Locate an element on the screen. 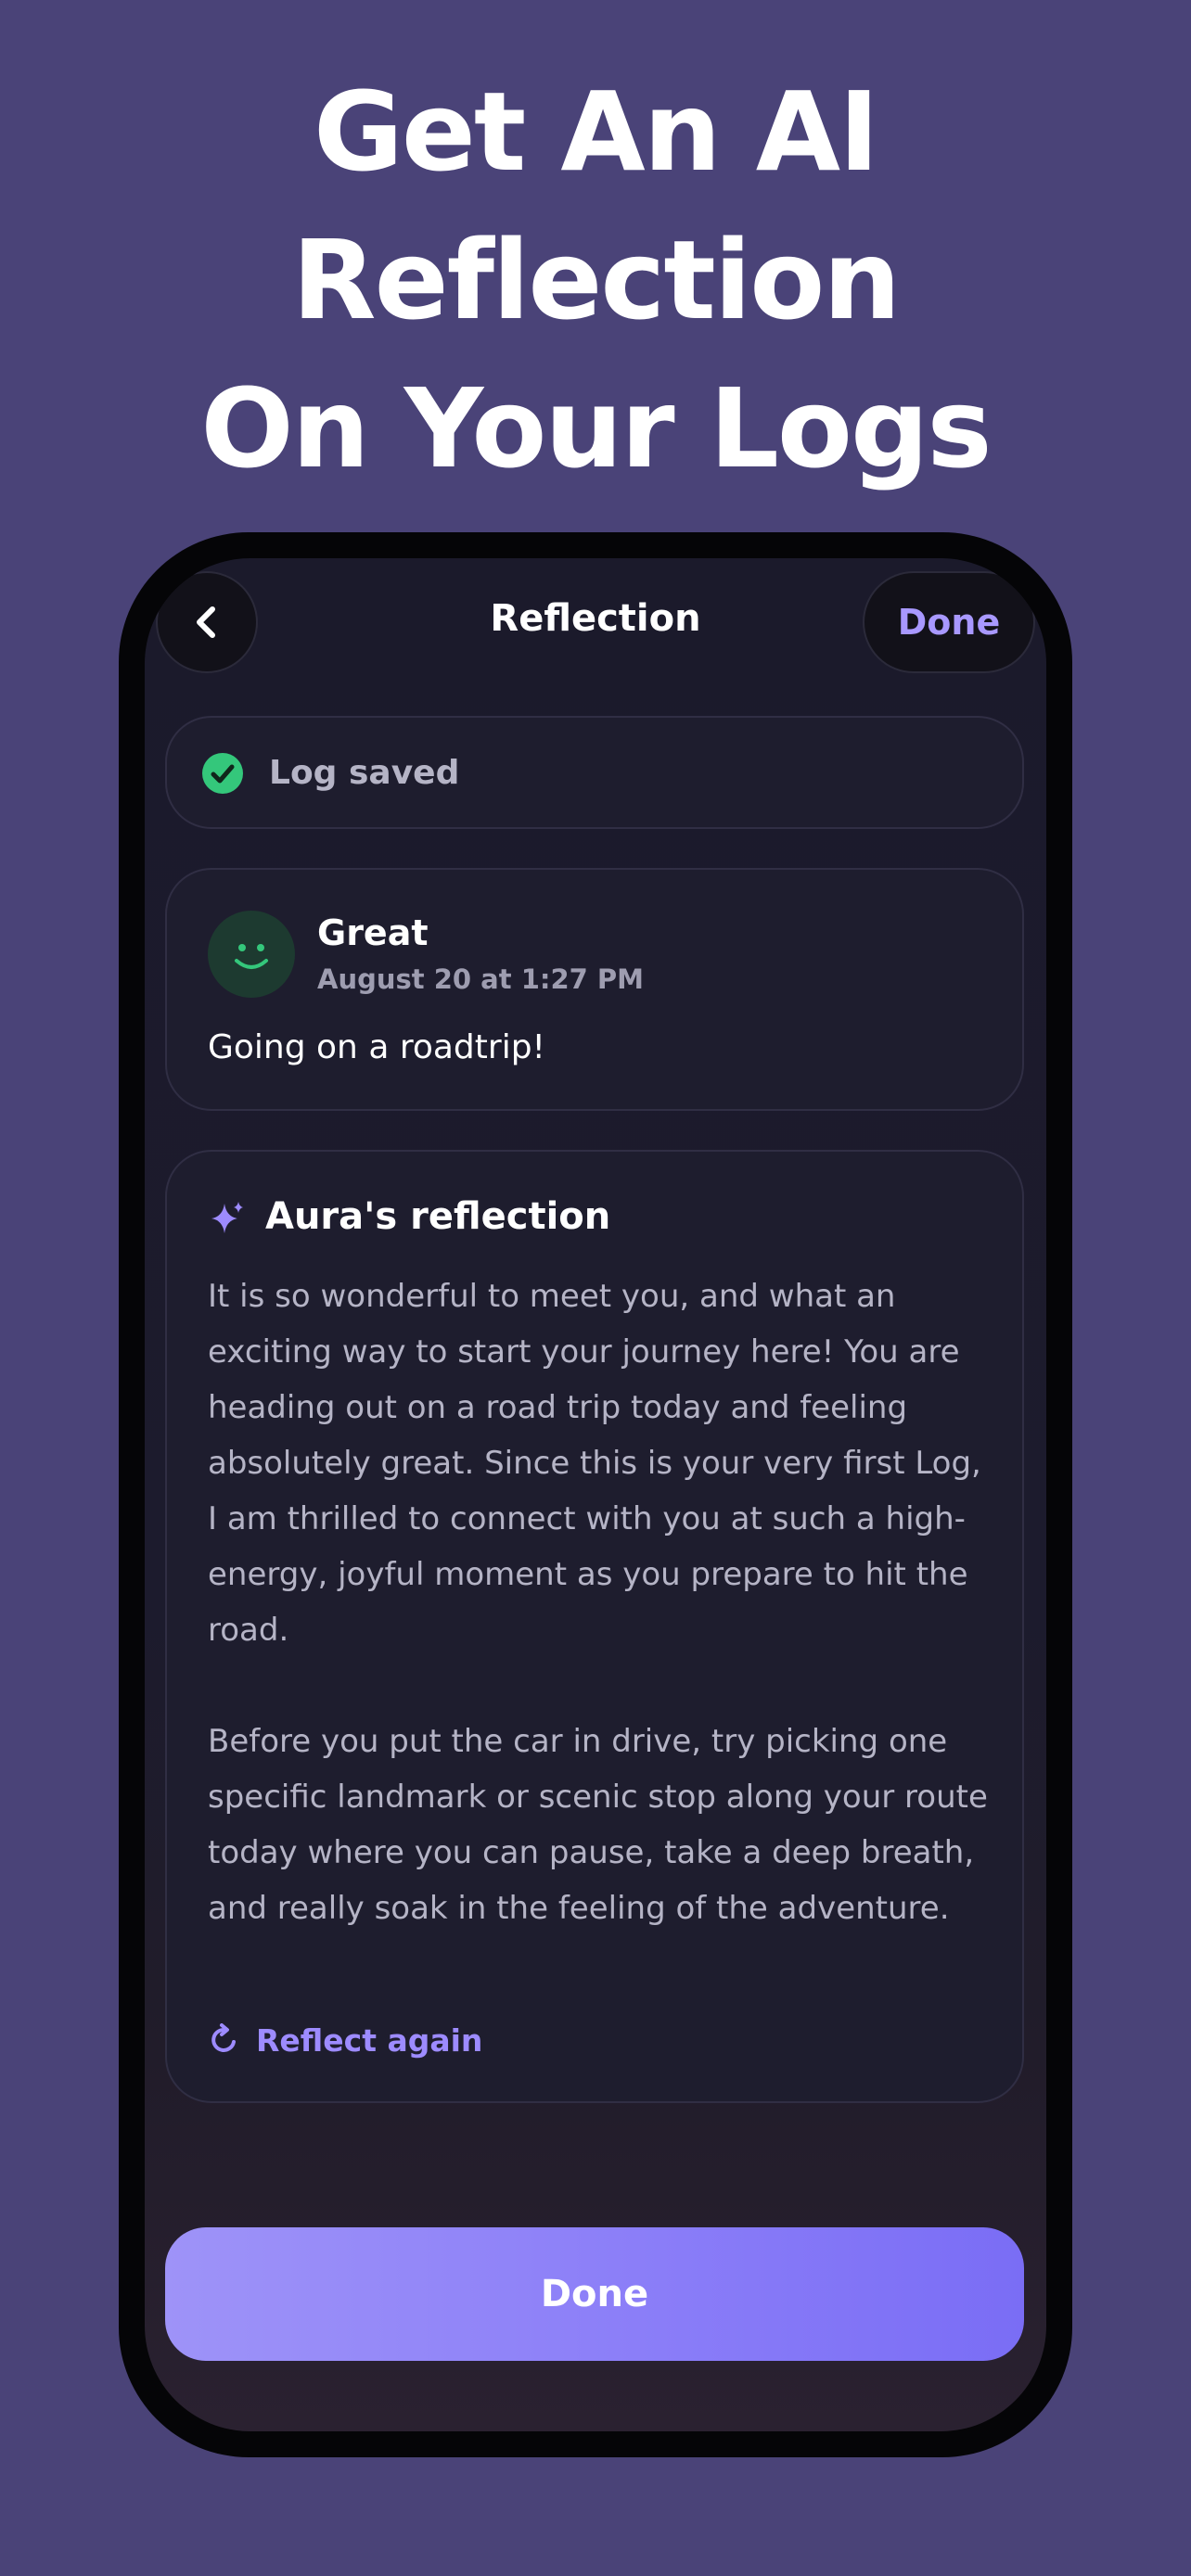 The height and width of the screenshot is (2576, 1191). done-button: Done is located at coordinates (594, 2294).